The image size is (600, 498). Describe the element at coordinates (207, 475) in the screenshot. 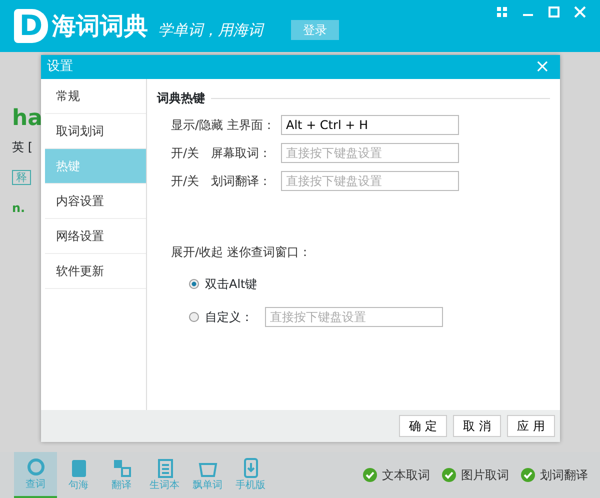

I see `toolbar-button: 飘单词` at that location.